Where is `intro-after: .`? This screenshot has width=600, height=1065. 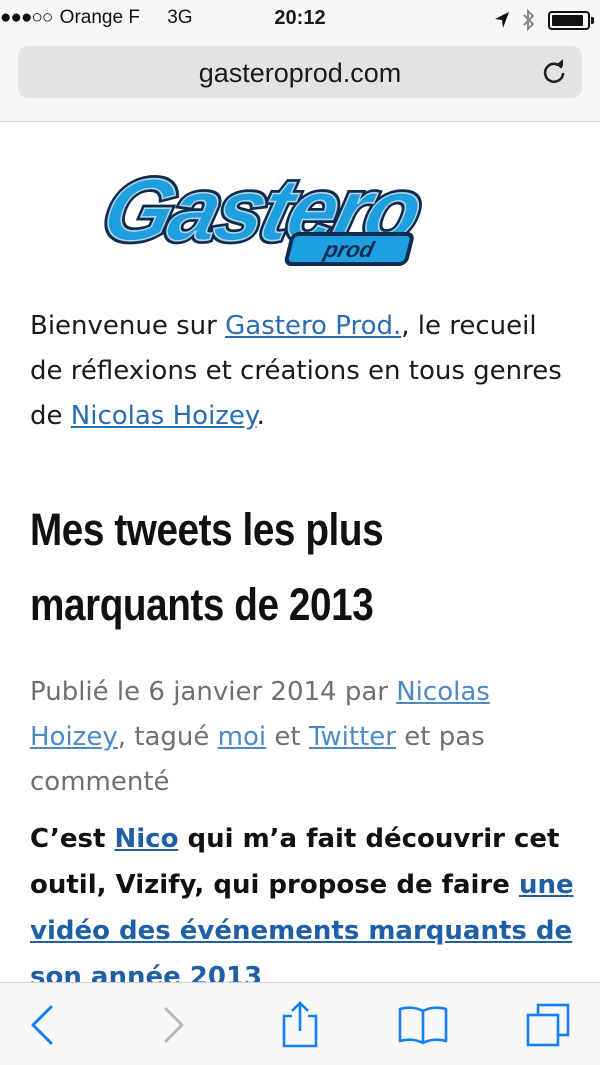 intro-after: . is located at coordinates (260, 416).